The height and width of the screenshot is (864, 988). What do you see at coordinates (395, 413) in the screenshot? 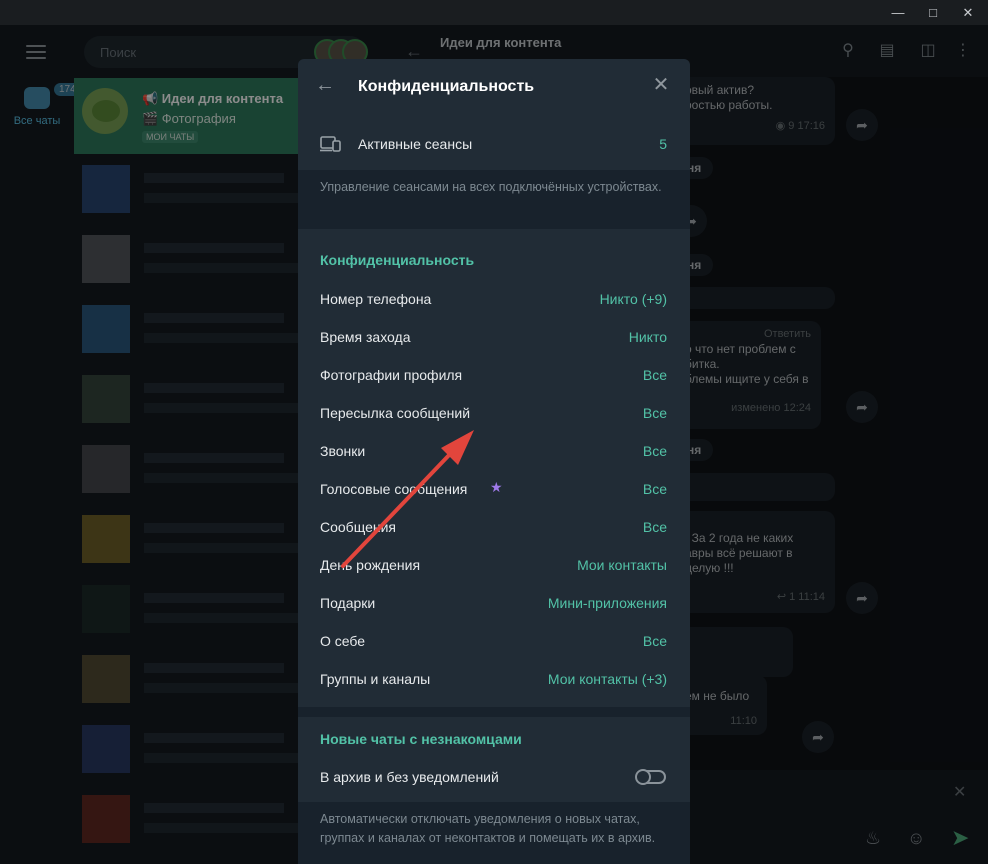
I see `privacy-row-label: Пересылка сообщений` at bounding box center [395, 413].